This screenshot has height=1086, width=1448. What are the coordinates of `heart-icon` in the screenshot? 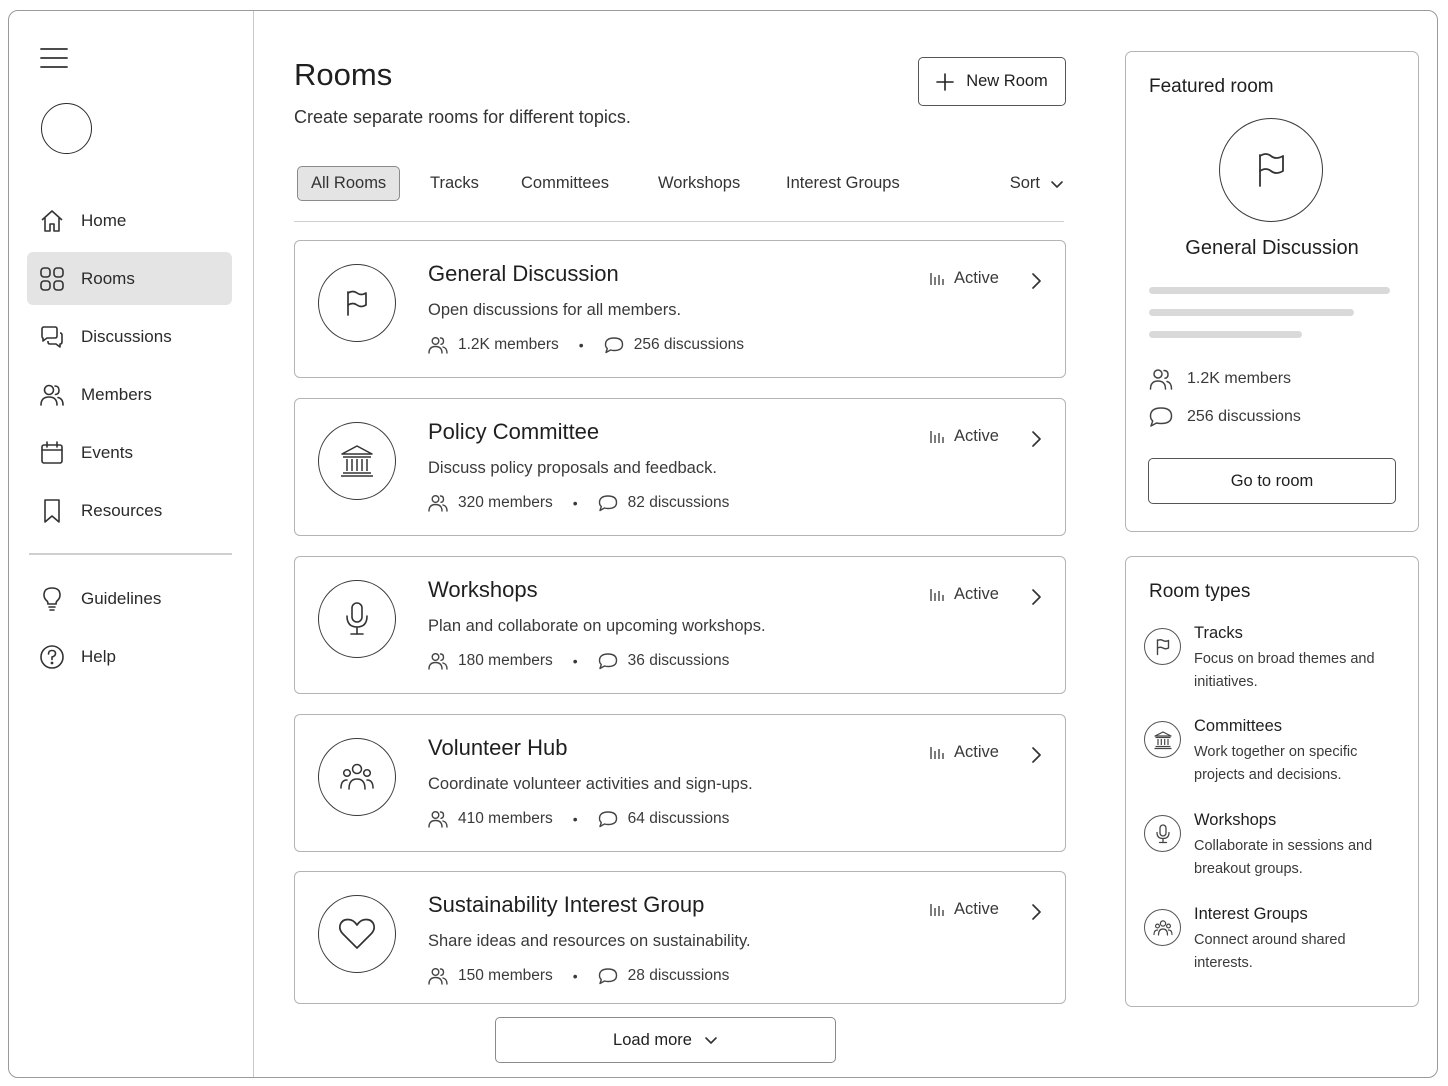 It's located at (357, 934).